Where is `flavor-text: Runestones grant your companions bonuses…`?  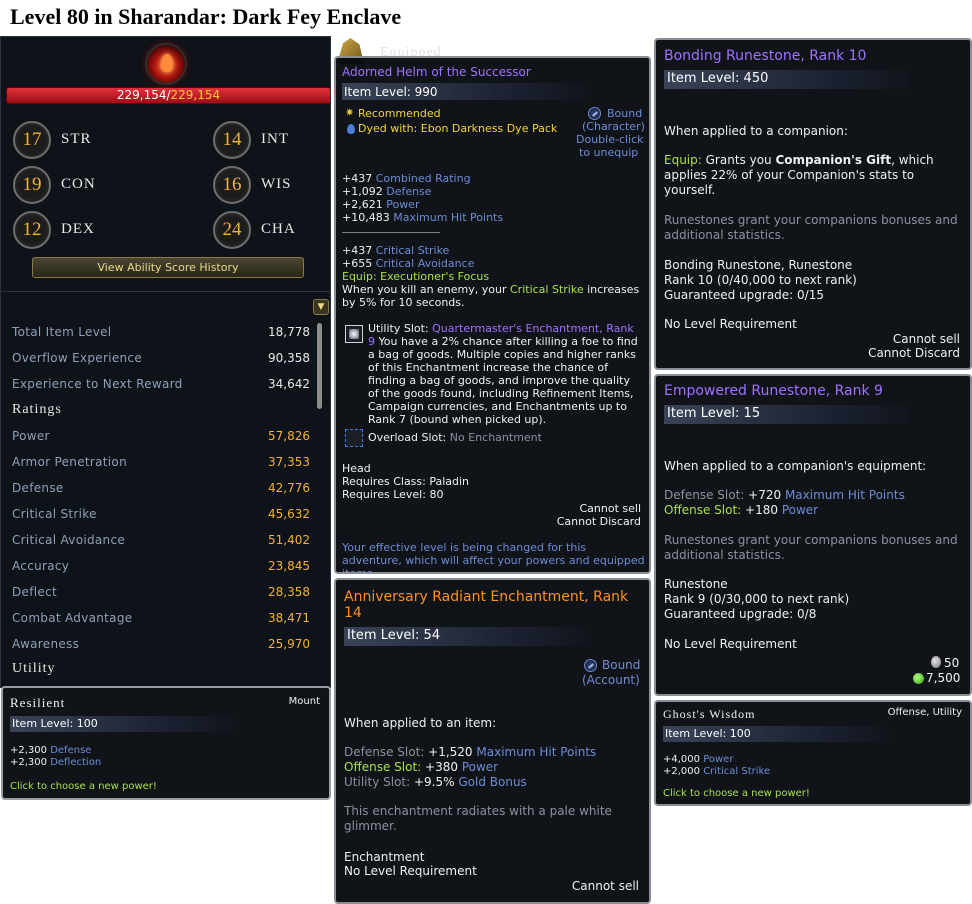 flavor-text: Runestones grant your companions bonuses… is located at coordinates (811, 547).